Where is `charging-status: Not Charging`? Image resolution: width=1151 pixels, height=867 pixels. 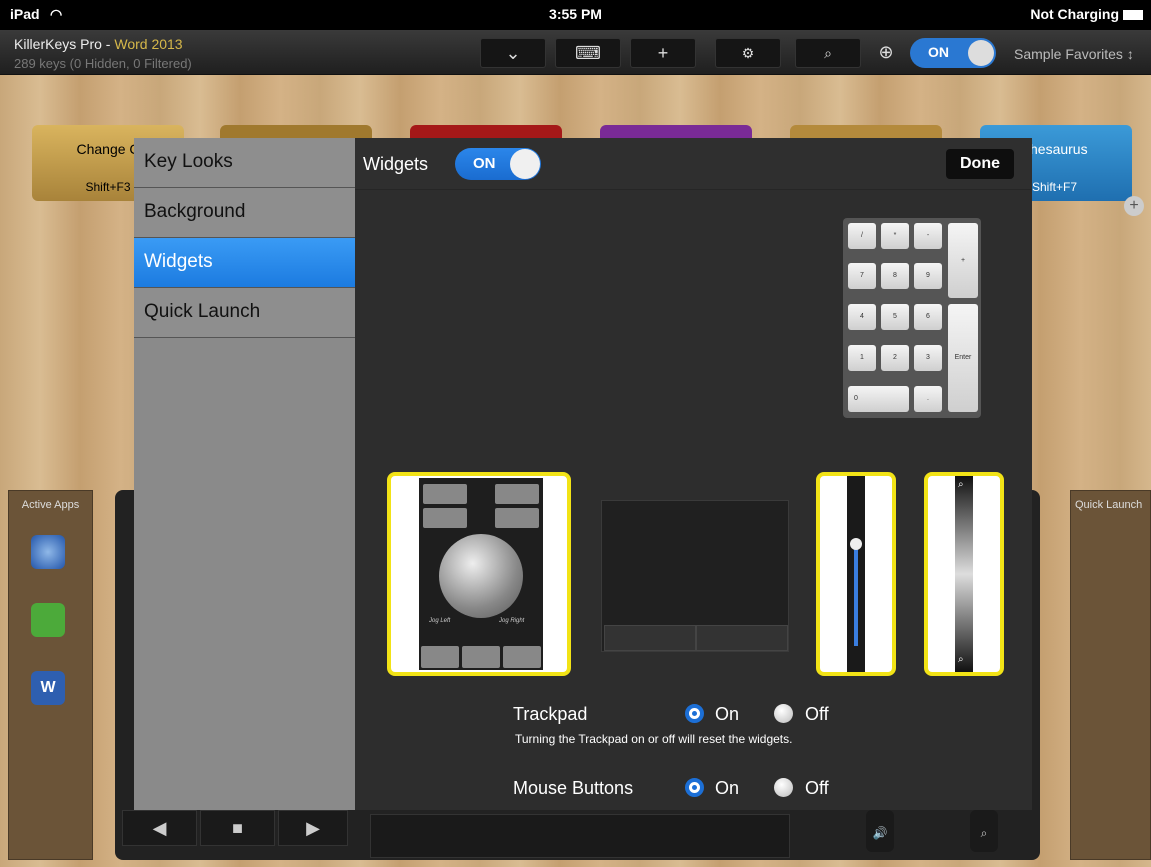 charging-status: Not Charging is located at coordinates (1074, 14).